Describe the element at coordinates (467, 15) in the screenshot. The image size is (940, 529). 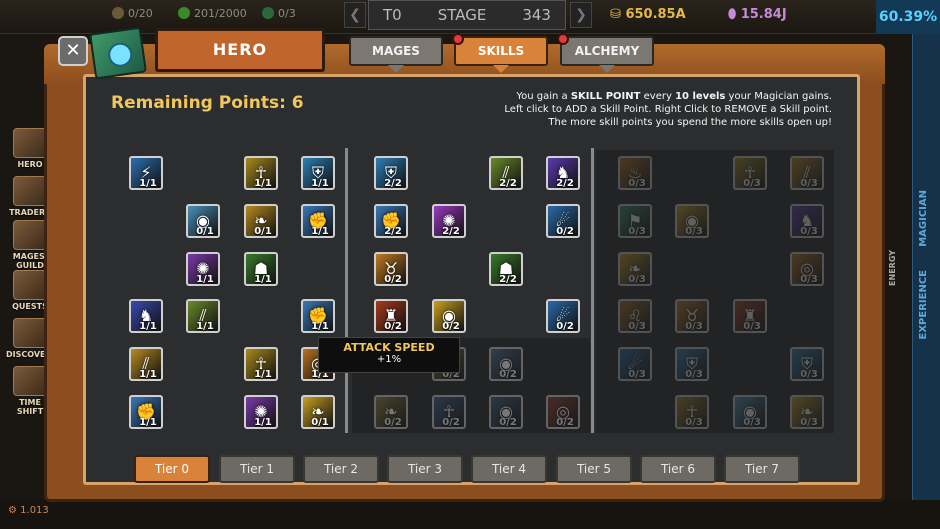
I see `stage-display: T0 STAGE 343` at that location.